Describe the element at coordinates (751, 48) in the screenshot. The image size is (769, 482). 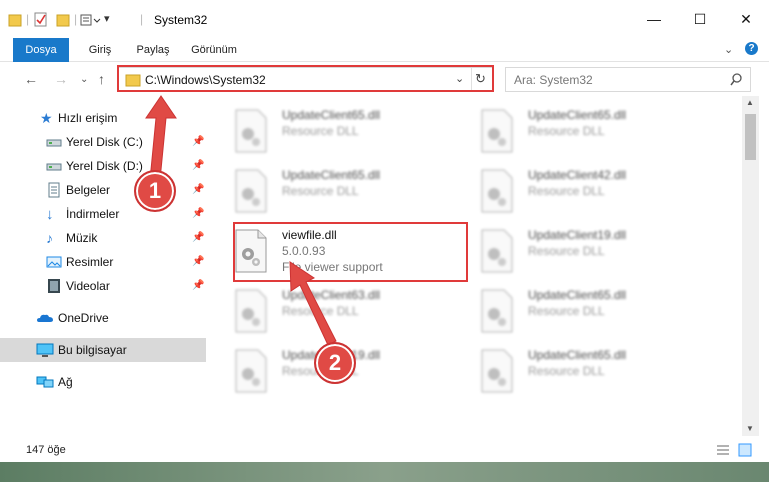
I see `help-icon: ?` at that location.